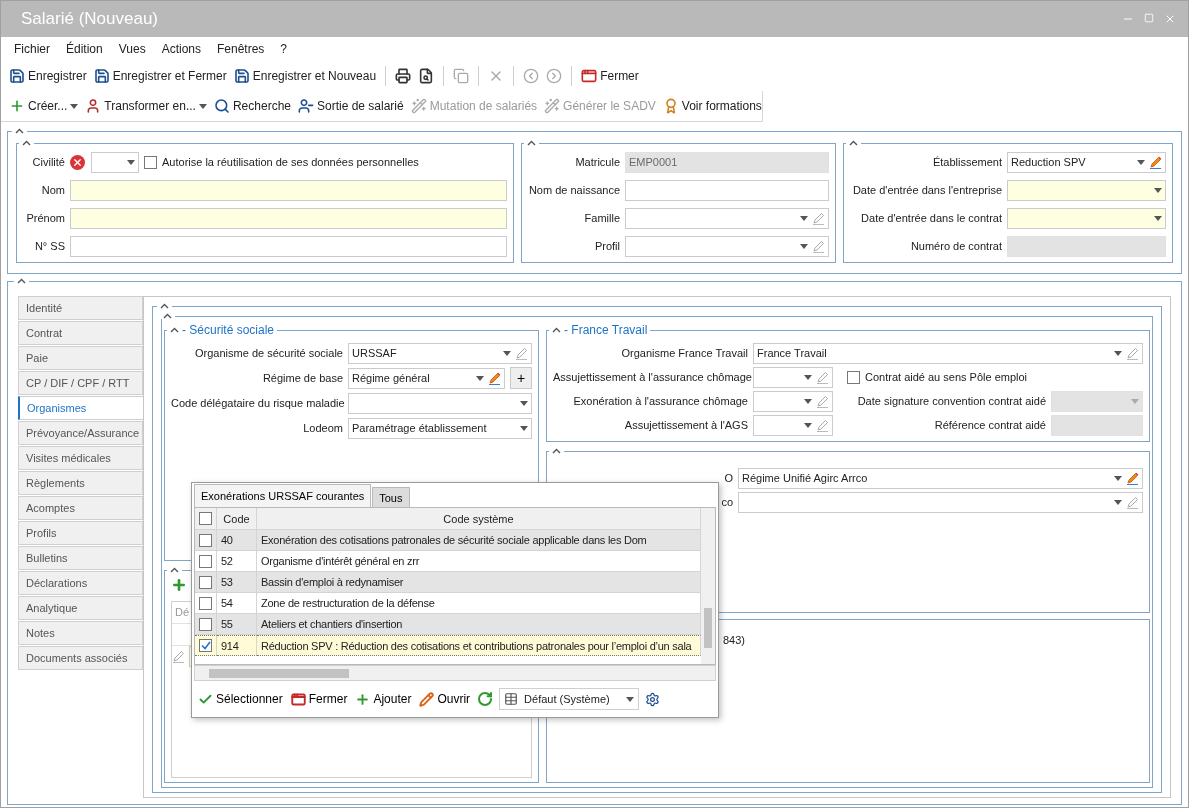  What do you see at coordinates (80, 533) in the screenshot?
I see `side-tab: Profils` at bounding box center [80, 533].